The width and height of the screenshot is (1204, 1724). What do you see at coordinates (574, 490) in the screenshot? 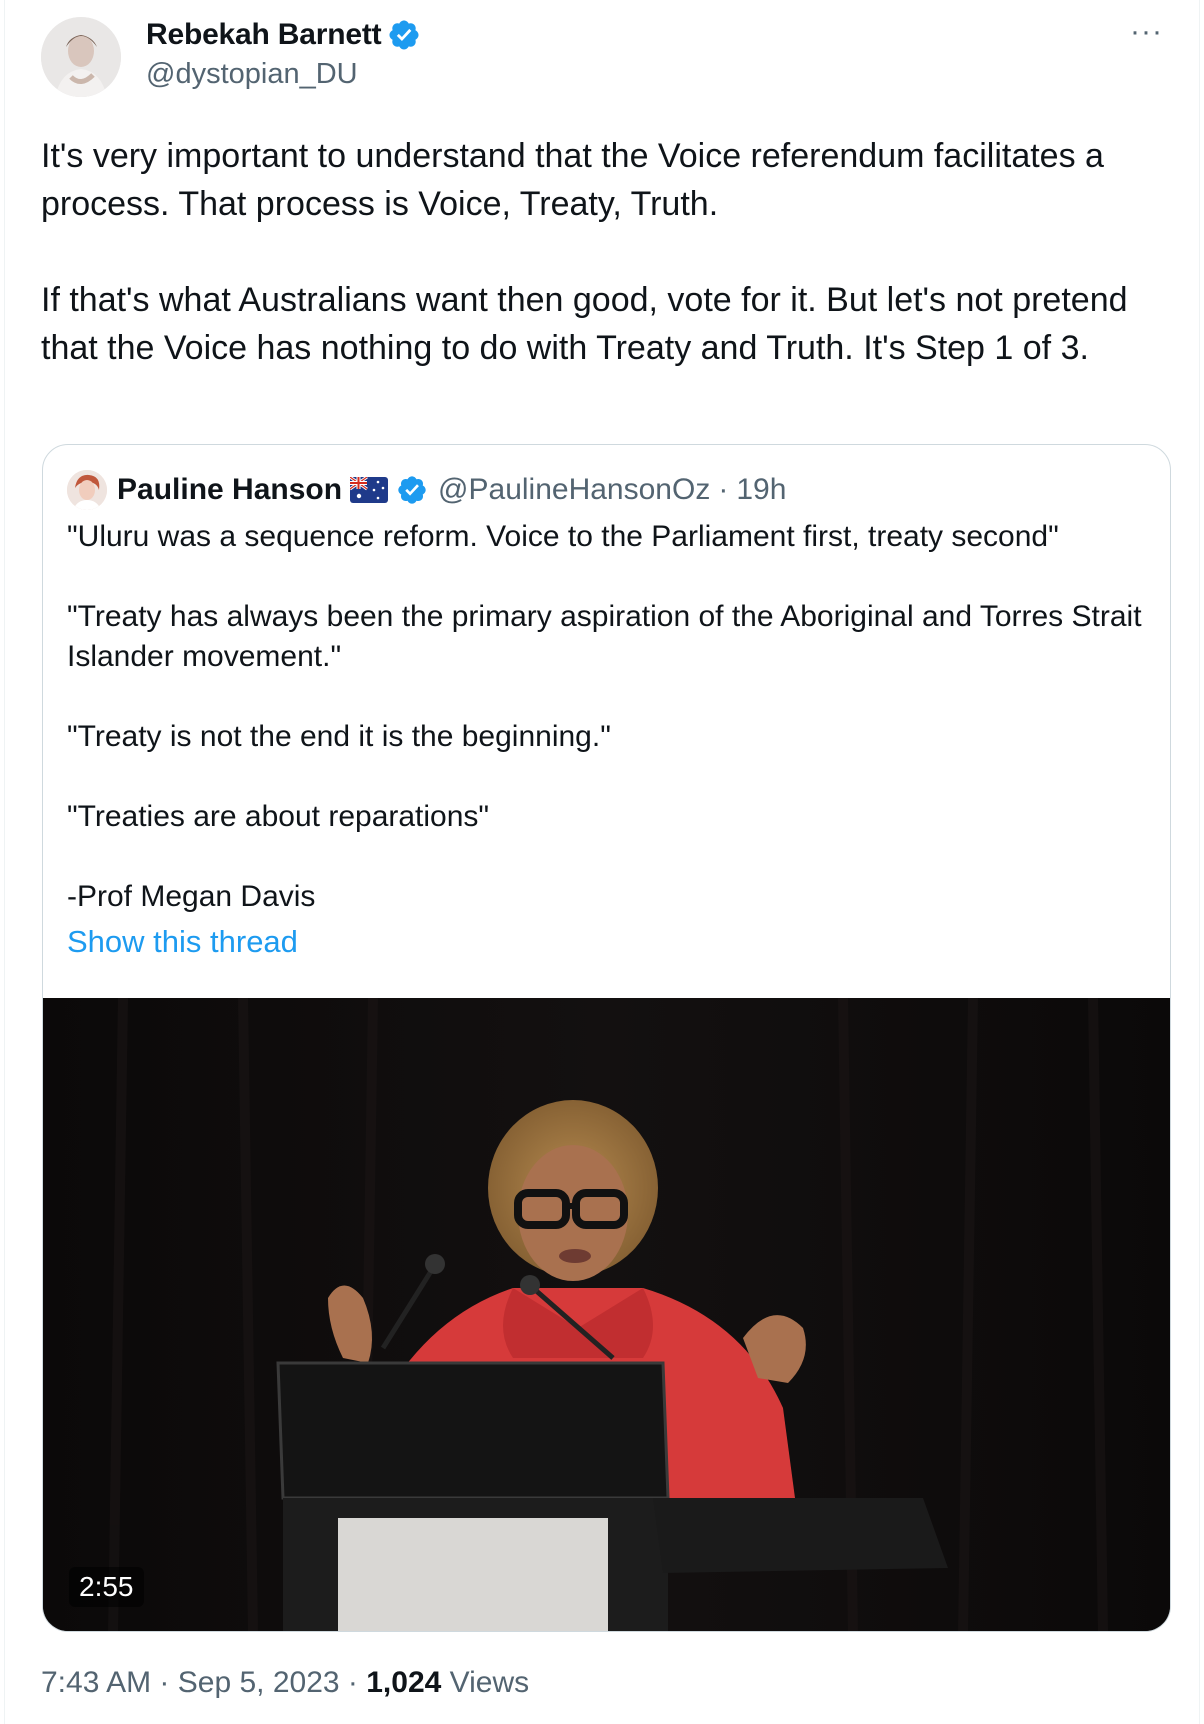
I see `quoted-author-handle: @PaulineHansonOz` at bounding box center [574, 490].